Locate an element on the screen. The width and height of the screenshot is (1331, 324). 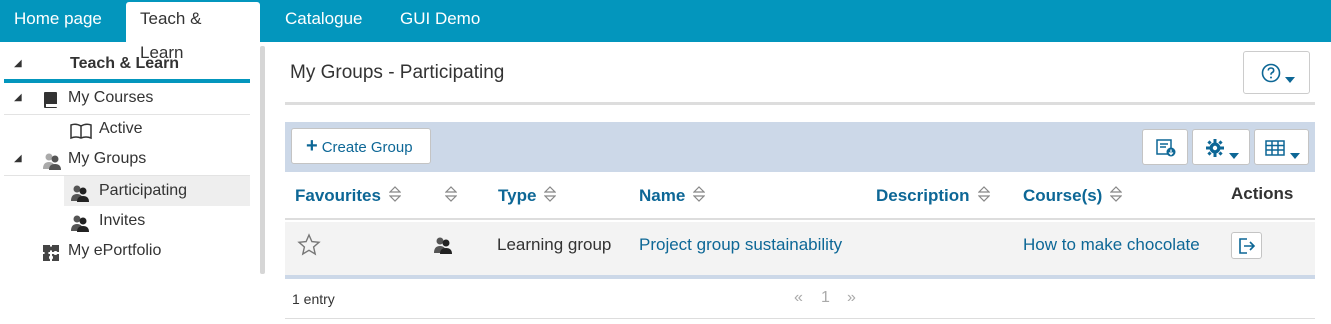
column-label: Actions is located at coordinates (1262, 193).